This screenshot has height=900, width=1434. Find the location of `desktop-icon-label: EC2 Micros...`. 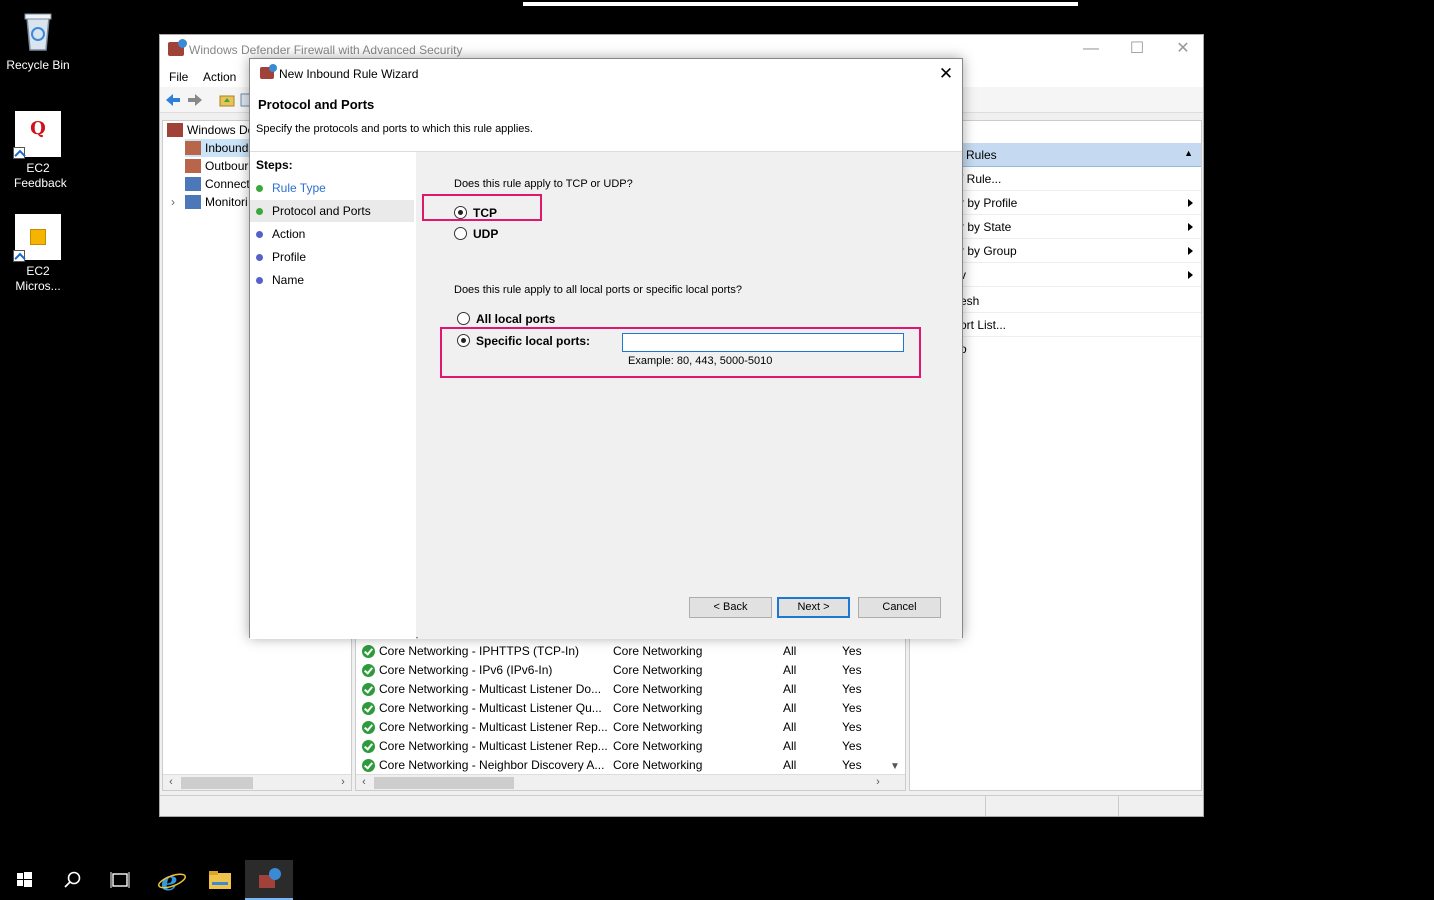

desktop-icon-label: EC2 Micros... is located at coordinates (38, 278).